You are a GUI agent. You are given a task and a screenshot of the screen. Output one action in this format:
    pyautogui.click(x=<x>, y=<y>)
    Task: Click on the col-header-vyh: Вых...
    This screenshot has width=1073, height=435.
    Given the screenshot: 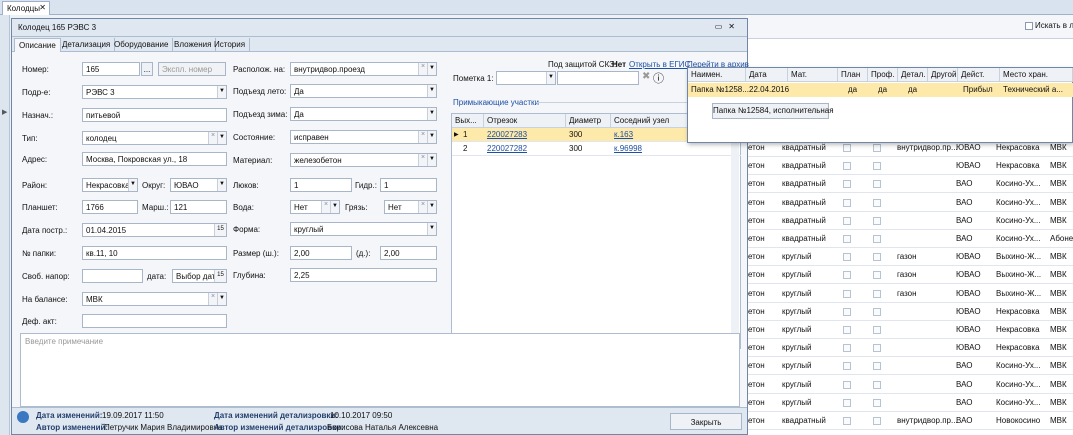 What is the action you would take?
    pyautogui.click(x=468, y=121)
    